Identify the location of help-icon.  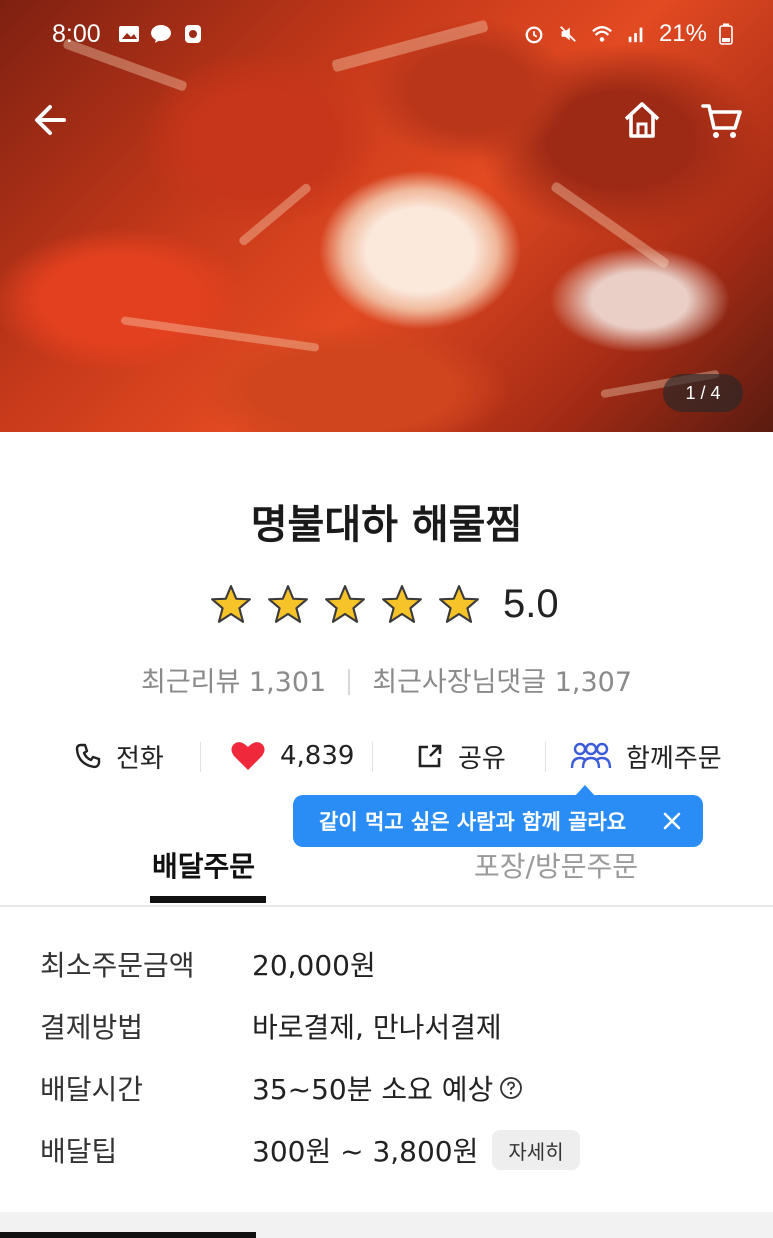
(511, 1088).